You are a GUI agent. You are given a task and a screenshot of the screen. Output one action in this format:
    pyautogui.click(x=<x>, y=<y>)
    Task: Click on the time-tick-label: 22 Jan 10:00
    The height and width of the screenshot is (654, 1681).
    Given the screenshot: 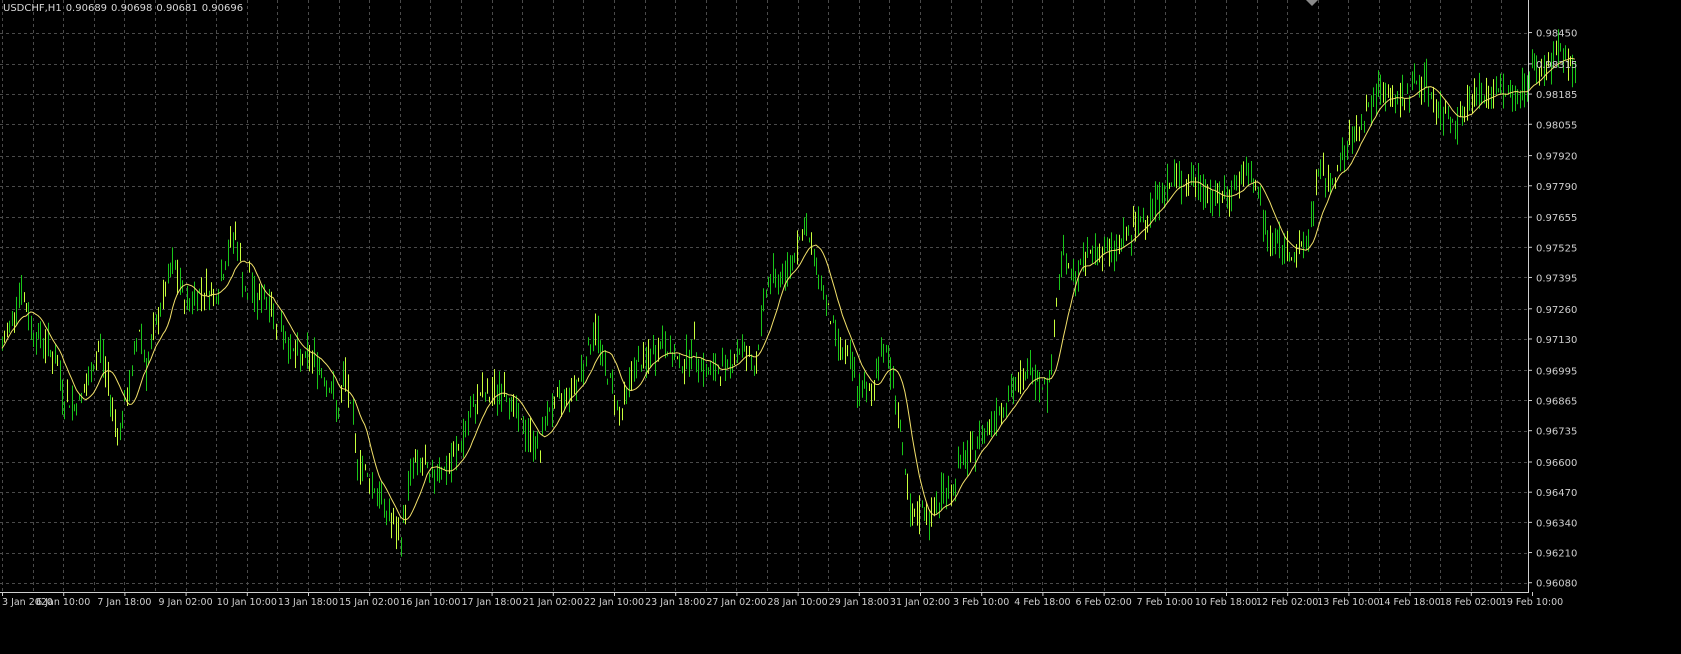 What is the action you would take?
    pyautogui.click(x=614, y=602)
    